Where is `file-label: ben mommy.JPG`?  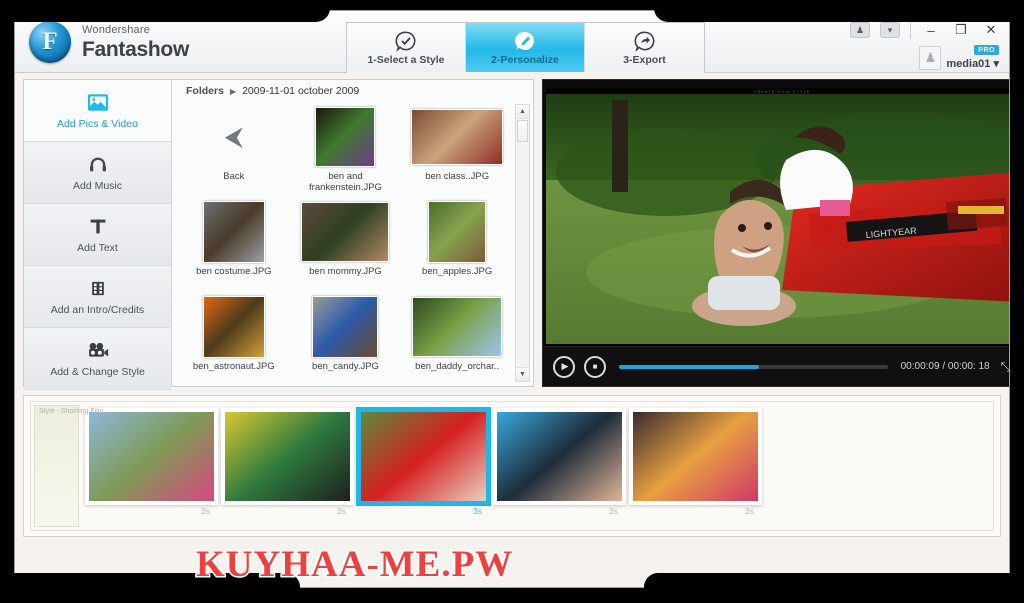
file-label: ben mommy.JPG is located at coordinates (345, 271).